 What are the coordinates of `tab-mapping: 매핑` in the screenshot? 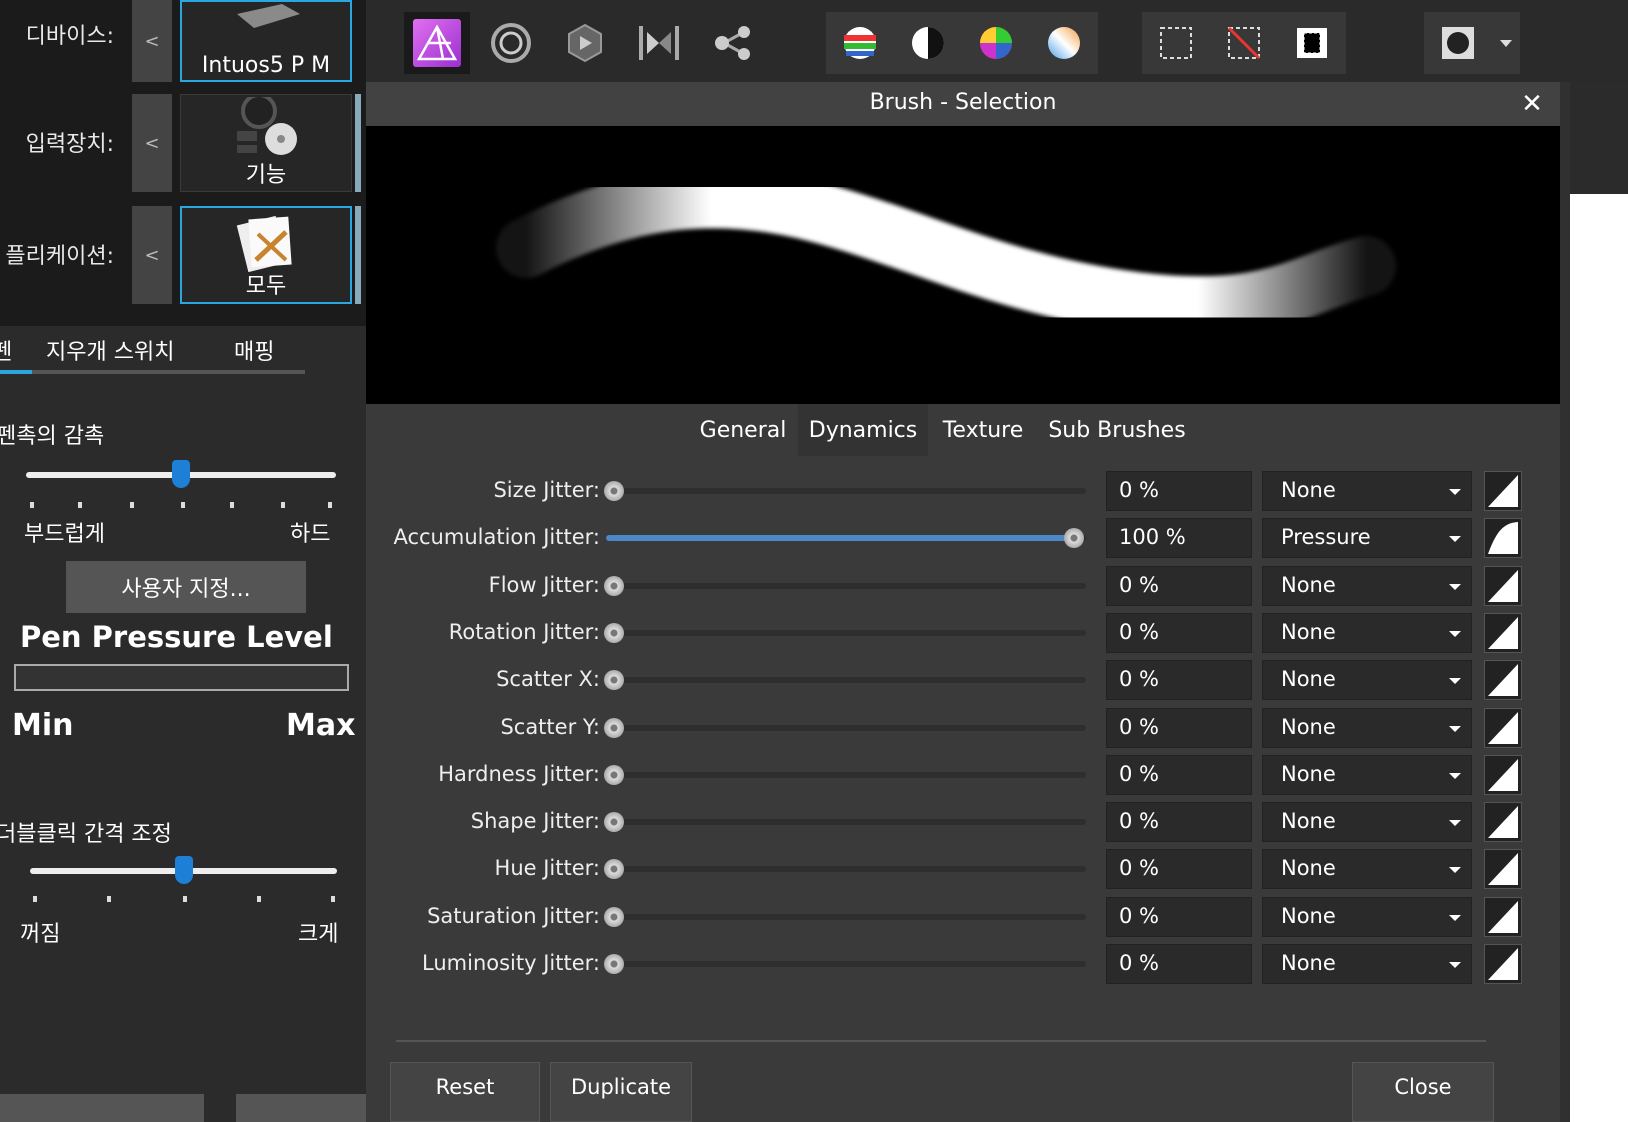 It's located at (254, 350).